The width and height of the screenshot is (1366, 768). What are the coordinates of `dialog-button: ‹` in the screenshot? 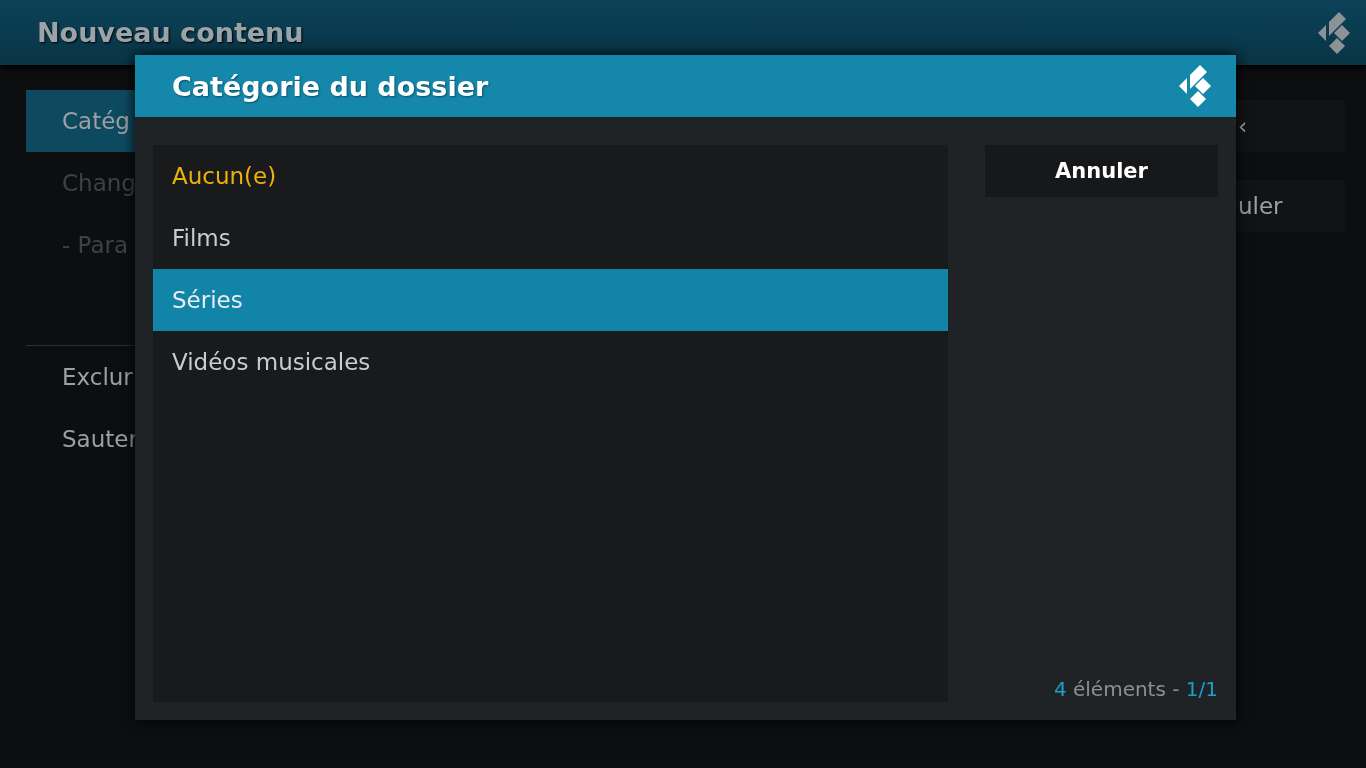 It's located at (1290, 126).